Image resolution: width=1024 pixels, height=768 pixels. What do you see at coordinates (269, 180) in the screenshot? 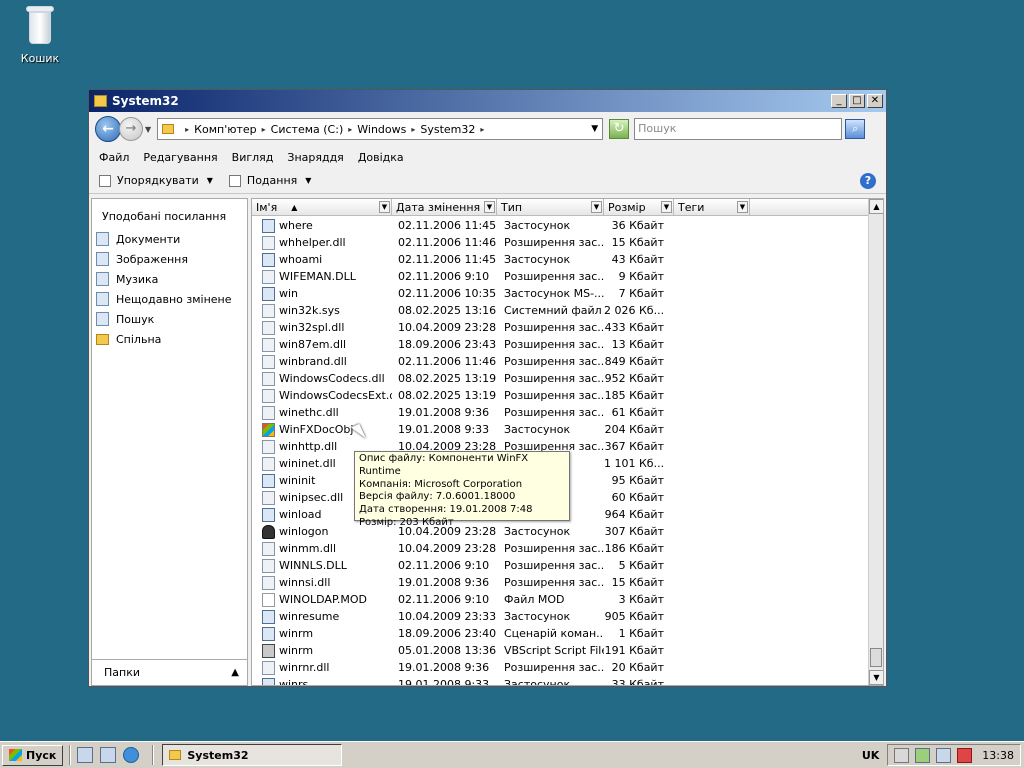
I see `views-button: Подання ▼` at bounding box center [269, 180].